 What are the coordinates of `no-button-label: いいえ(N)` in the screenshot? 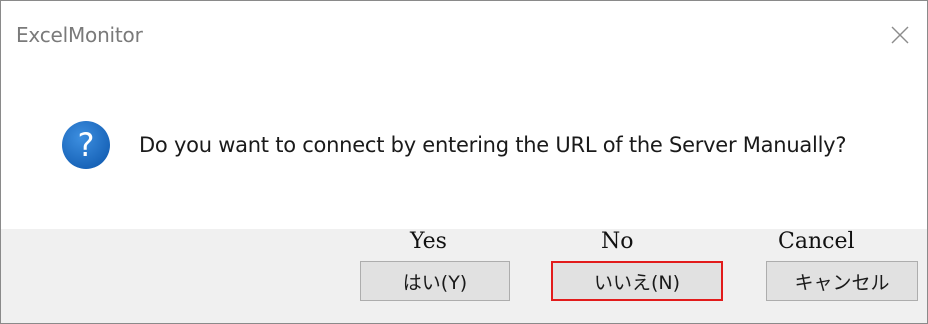 It's located at (637, 282).